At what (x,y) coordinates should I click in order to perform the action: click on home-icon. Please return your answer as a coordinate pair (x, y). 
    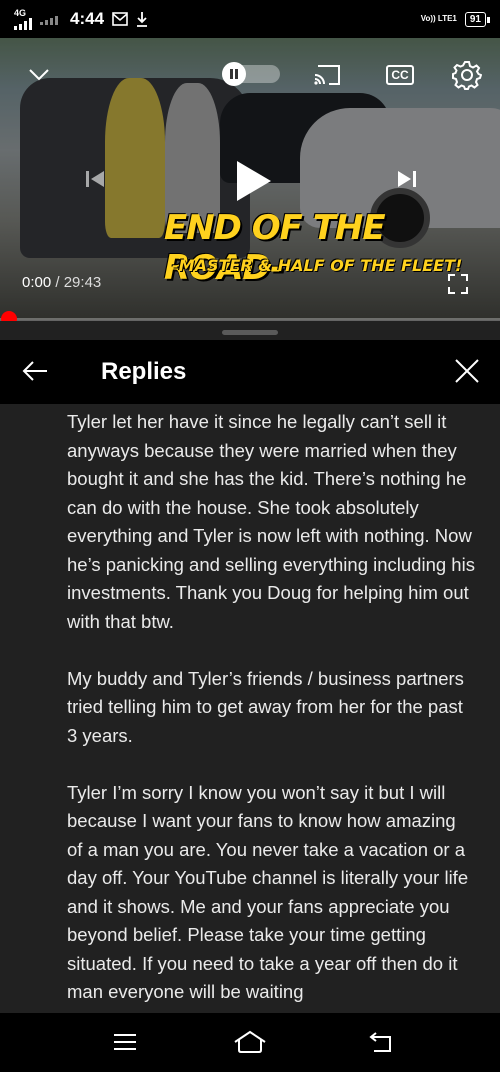
    Looking at the image, I should click on (250, 1041).